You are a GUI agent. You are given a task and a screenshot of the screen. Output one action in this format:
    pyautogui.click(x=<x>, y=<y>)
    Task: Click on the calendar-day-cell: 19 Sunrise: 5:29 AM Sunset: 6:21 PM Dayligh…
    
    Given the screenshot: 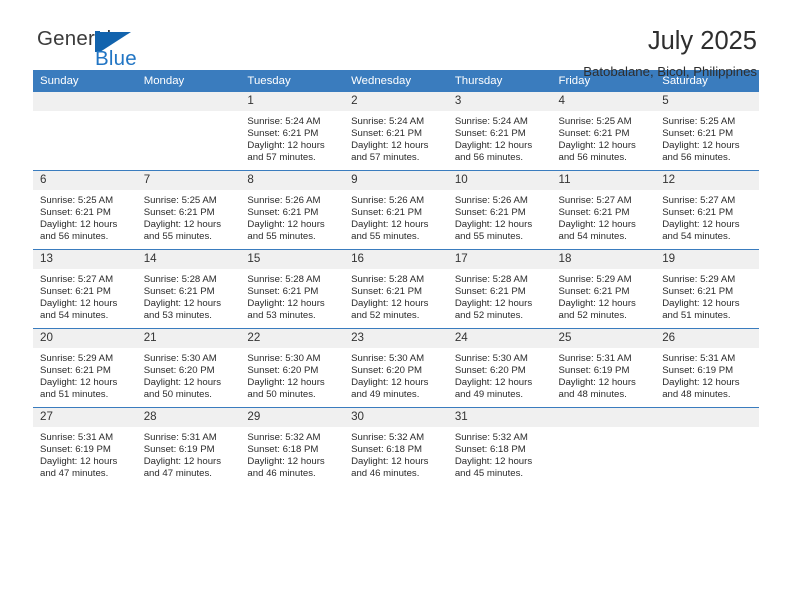 What is the action you would take?
    pyautogui.click(x=707, y=289)
    